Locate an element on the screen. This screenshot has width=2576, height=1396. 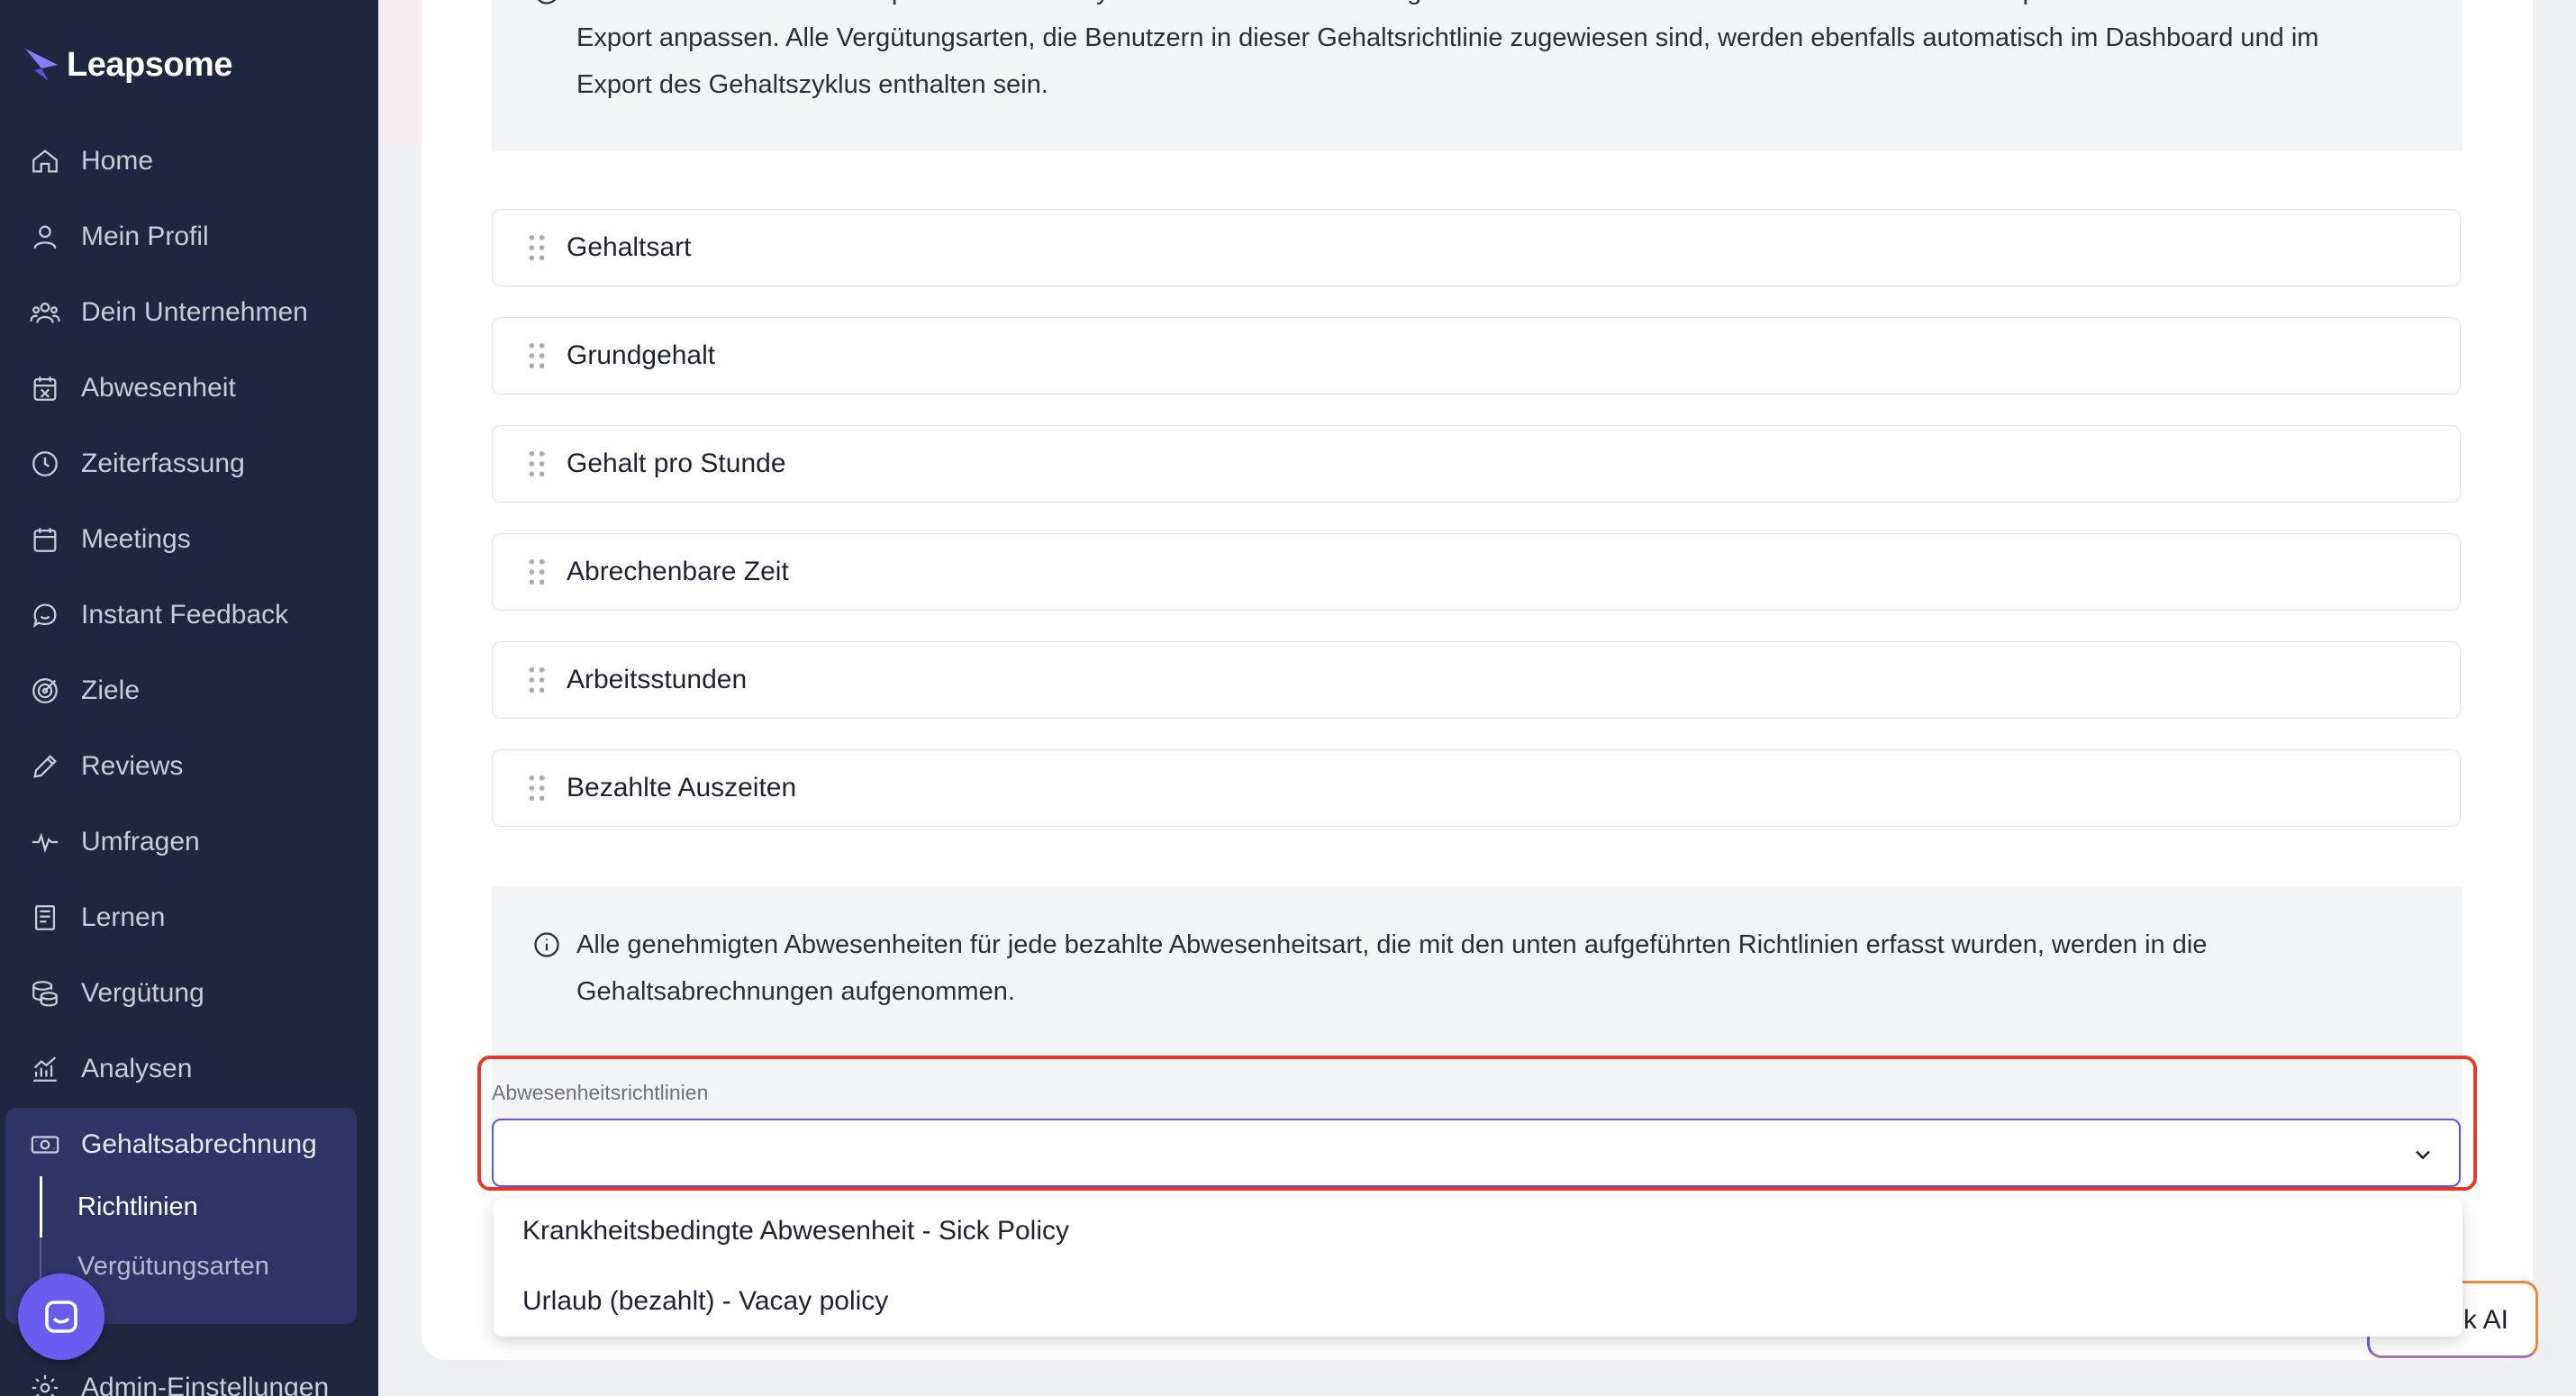
sidebar-item-analysen: Analysen is located at coordinates (189, 1069).